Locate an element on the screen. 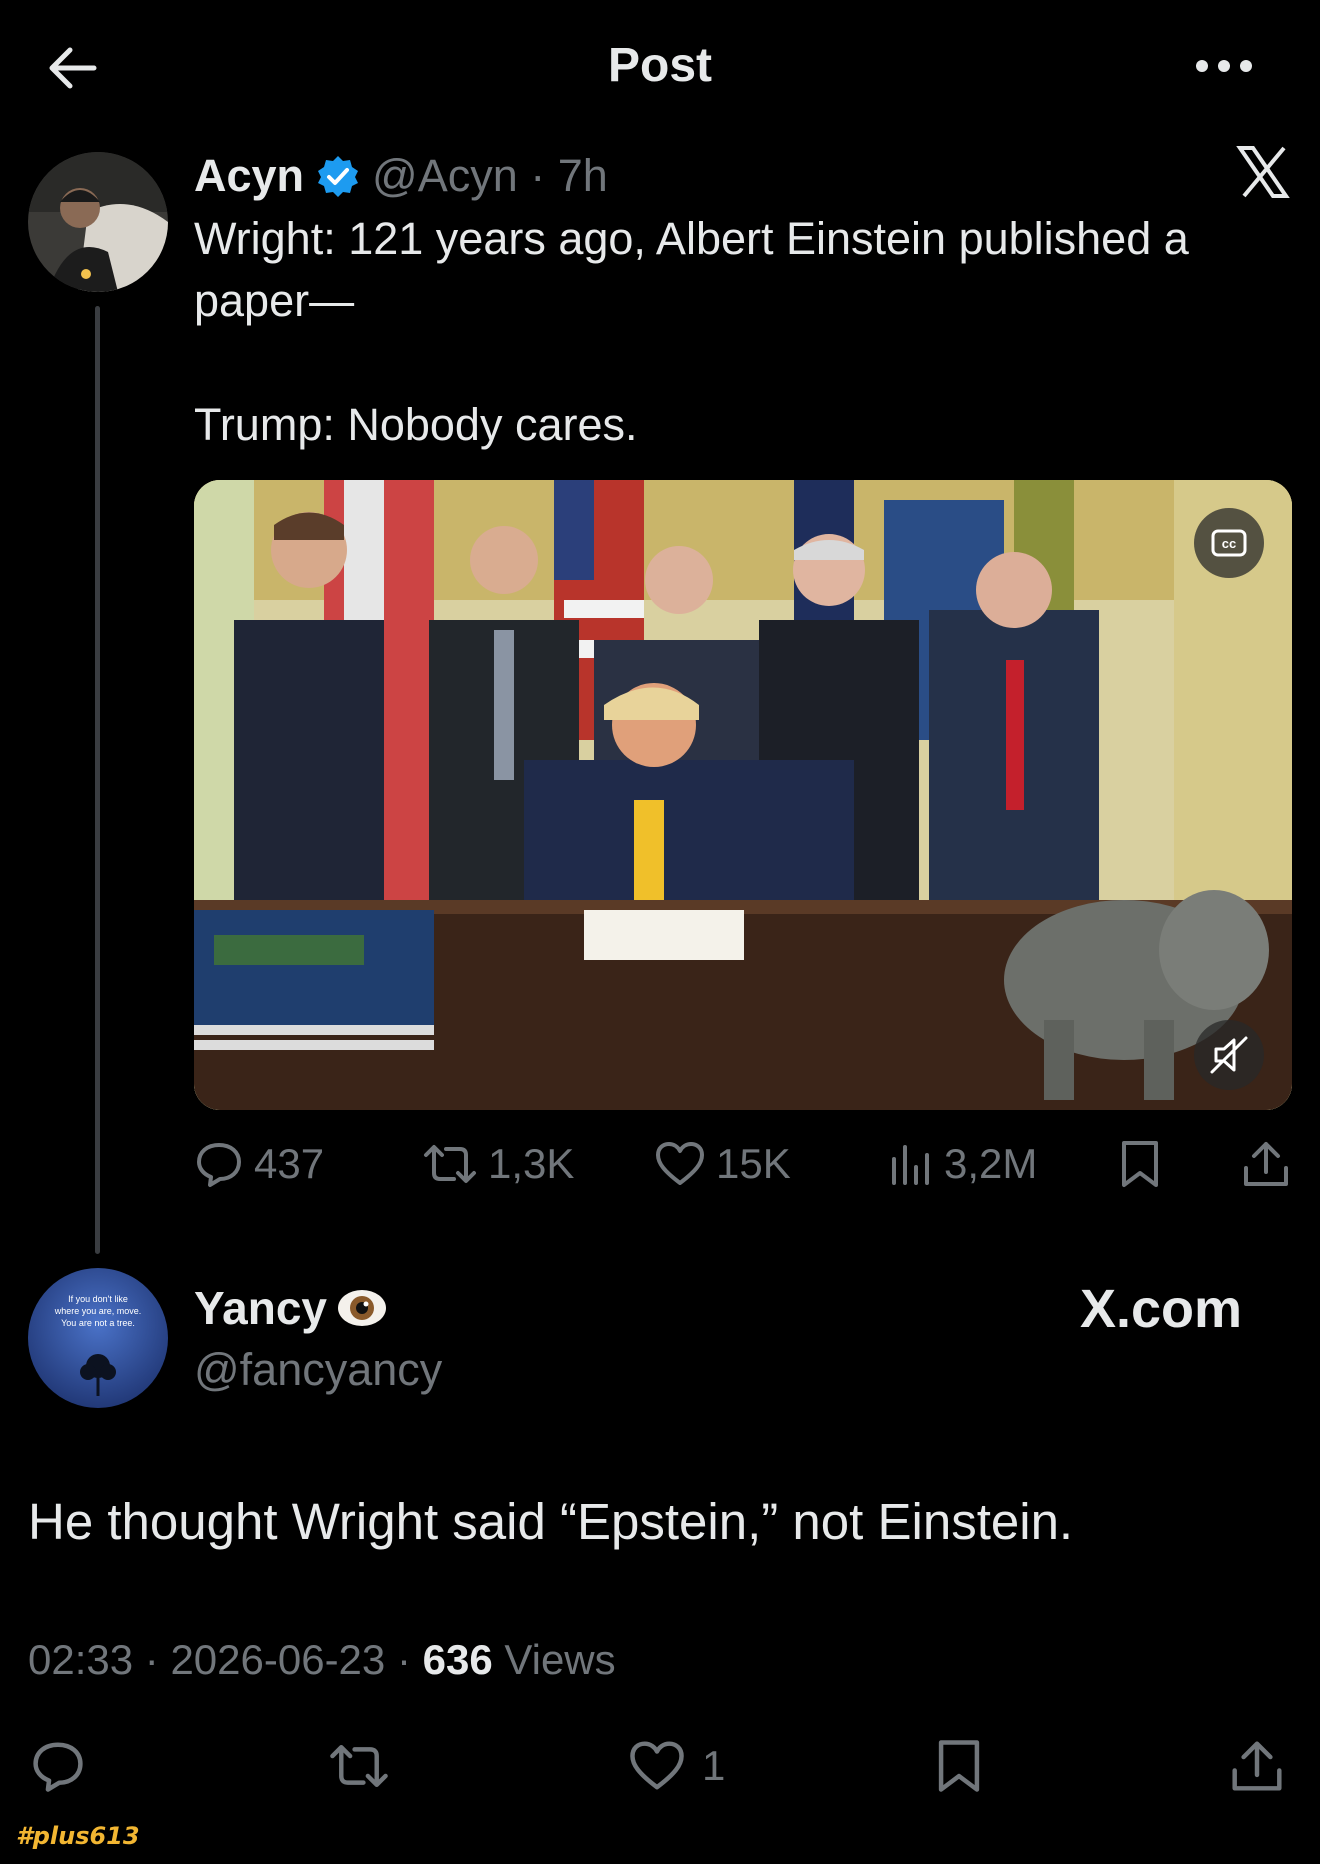  repost-action: 1,3K is located at coordinates (498, 1164).